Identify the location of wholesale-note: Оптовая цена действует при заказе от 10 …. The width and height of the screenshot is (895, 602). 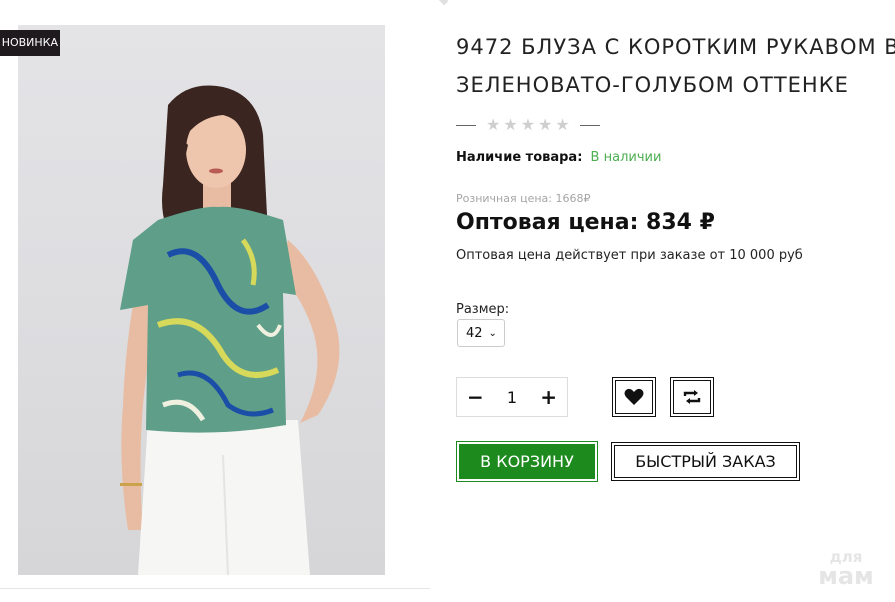
(629, 255).